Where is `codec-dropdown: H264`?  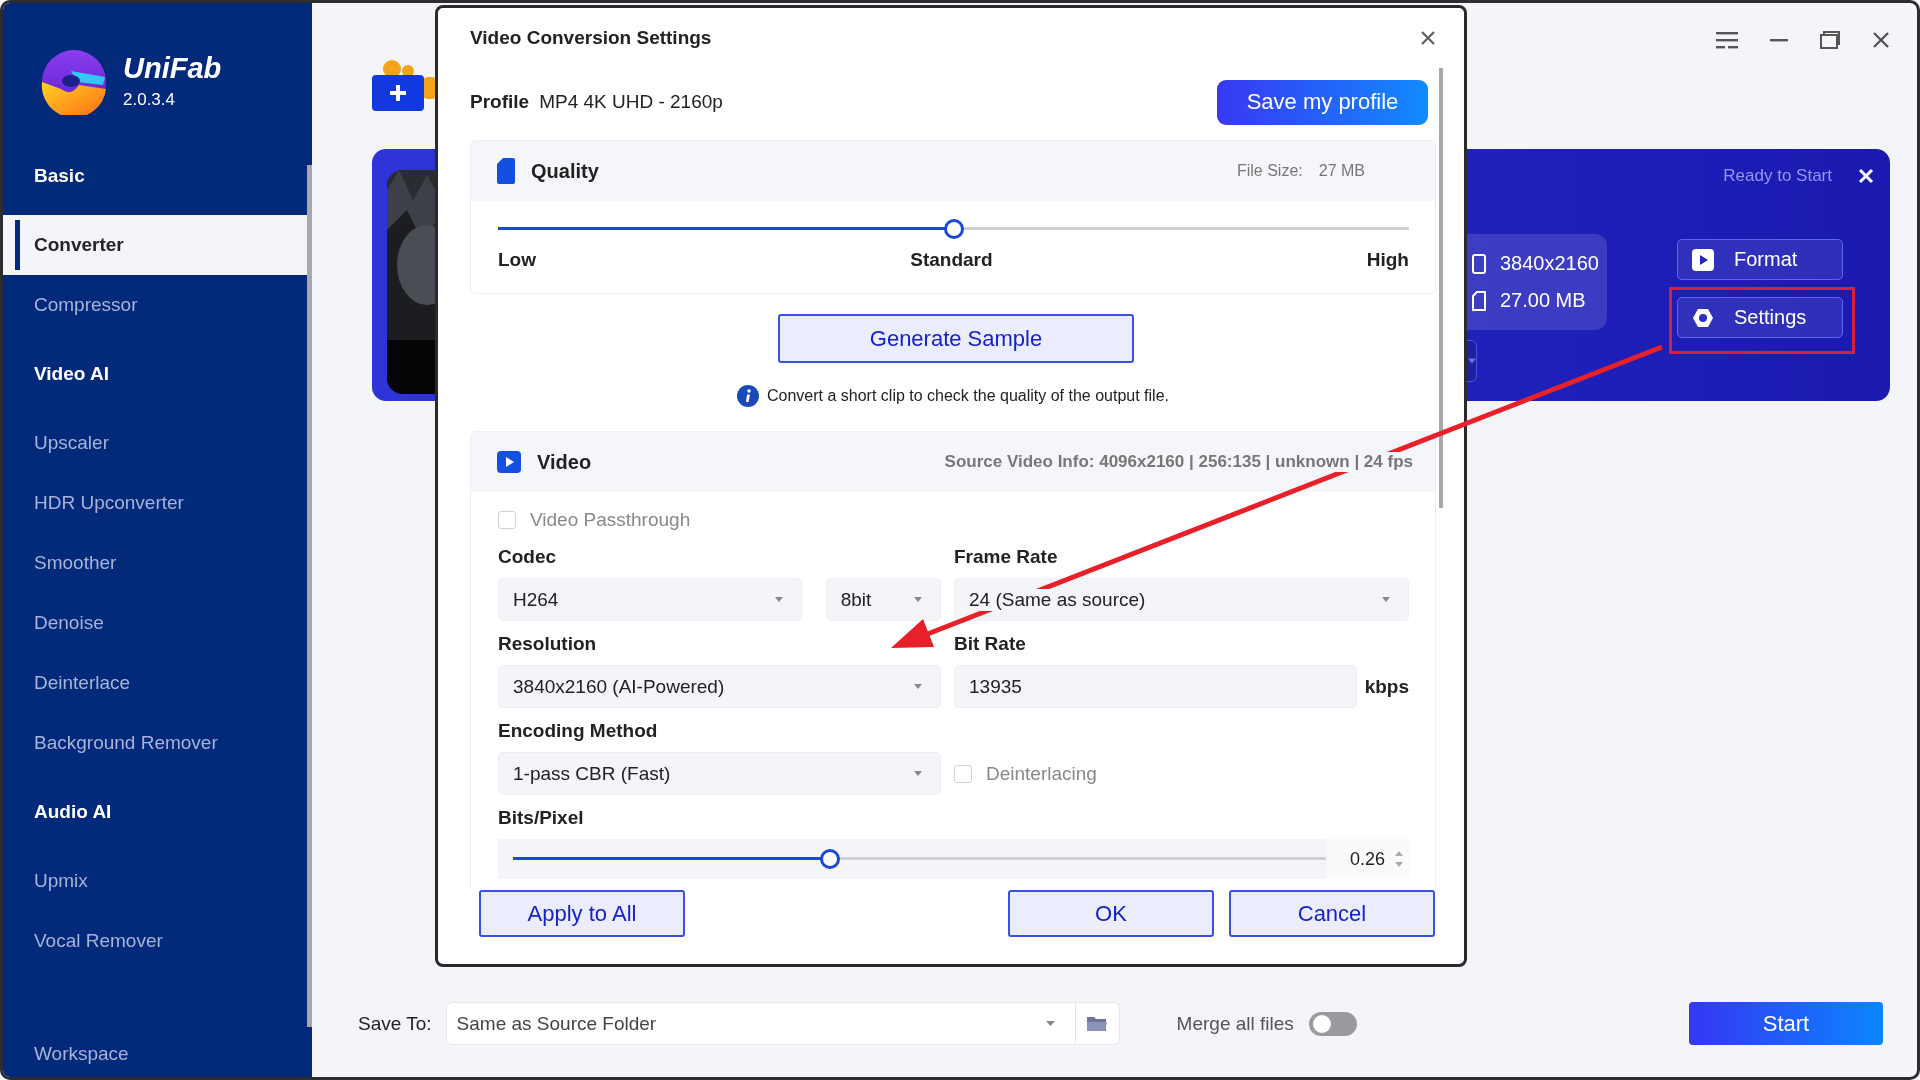
codec-dropdown: H264 is located at coordinates (650, 599).